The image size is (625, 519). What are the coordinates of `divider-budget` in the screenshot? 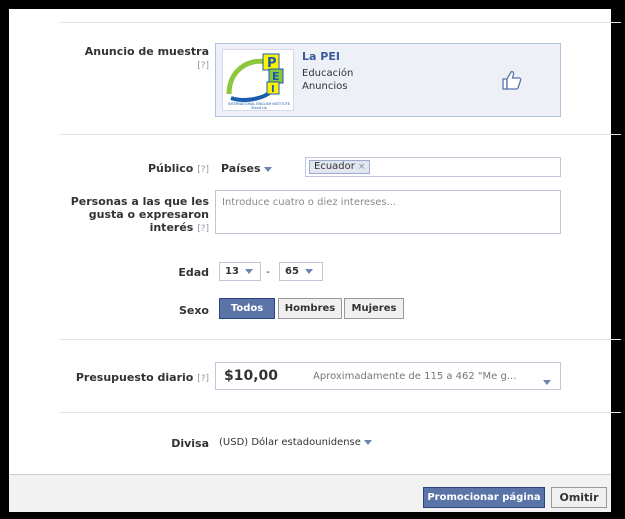 It's located at (340, 412).